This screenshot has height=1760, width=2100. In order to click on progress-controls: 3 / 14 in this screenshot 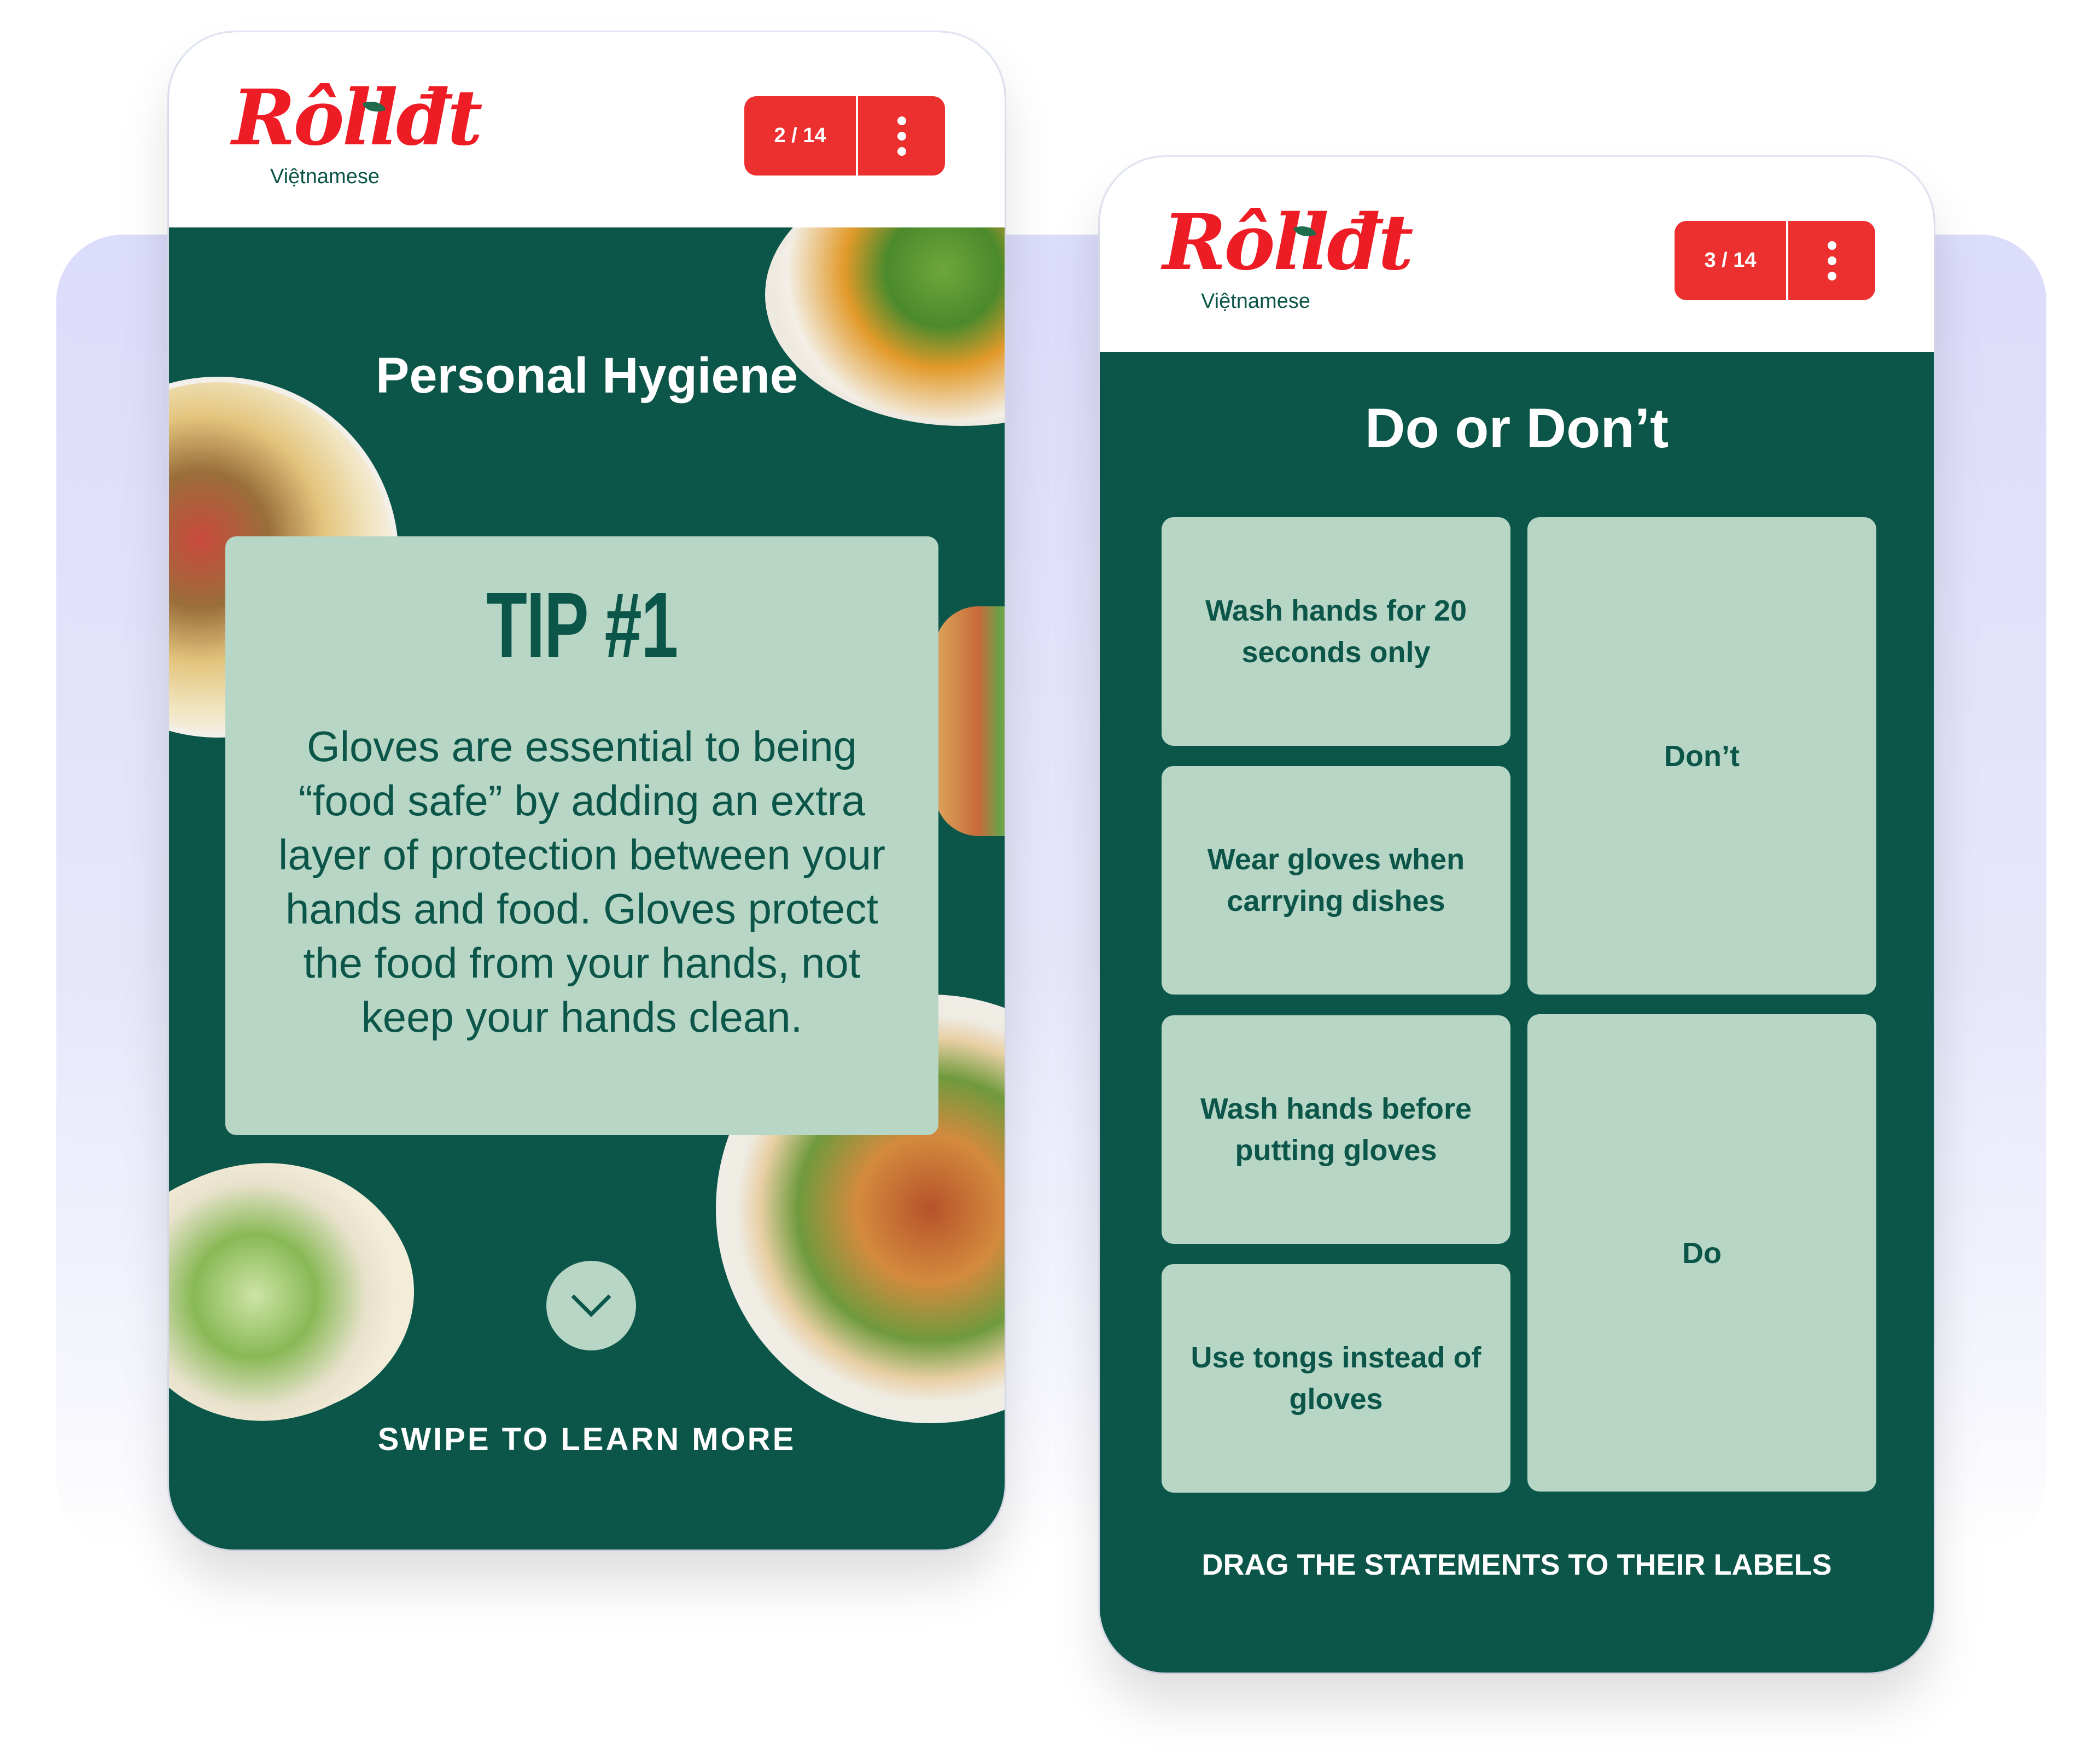, I will do `click(1775, 260)`.